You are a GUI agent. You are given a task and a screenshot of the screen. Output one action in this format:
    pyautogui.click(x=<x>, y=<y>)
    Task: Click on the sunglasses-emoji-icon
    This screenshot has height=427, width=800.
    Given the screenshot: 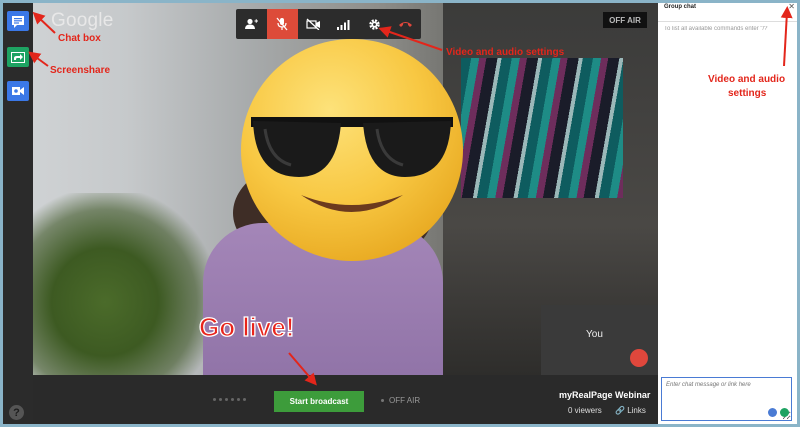 What is the action you would take?
    pyautogui.click(x=352, y=150)
    